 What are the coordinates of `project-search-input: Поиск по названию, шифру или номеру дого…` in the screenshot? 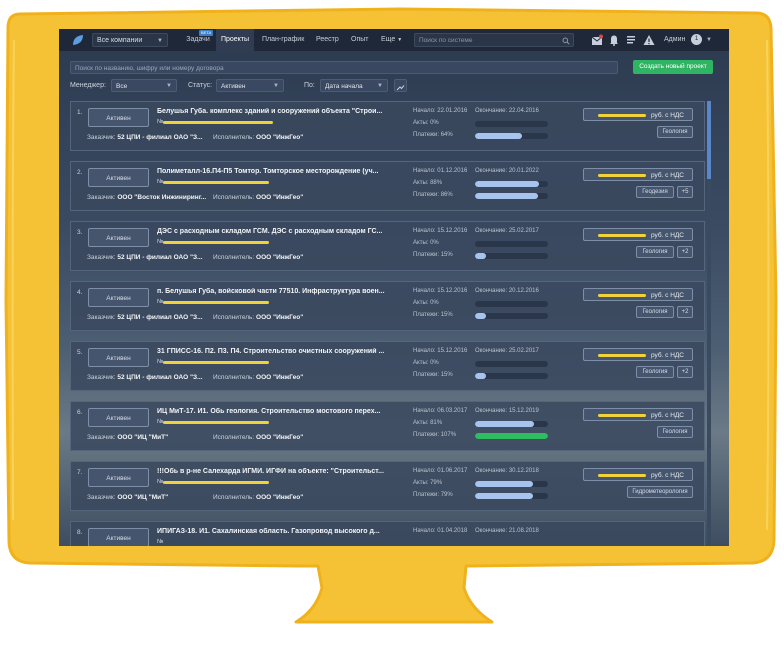 It's located at (344, 67).